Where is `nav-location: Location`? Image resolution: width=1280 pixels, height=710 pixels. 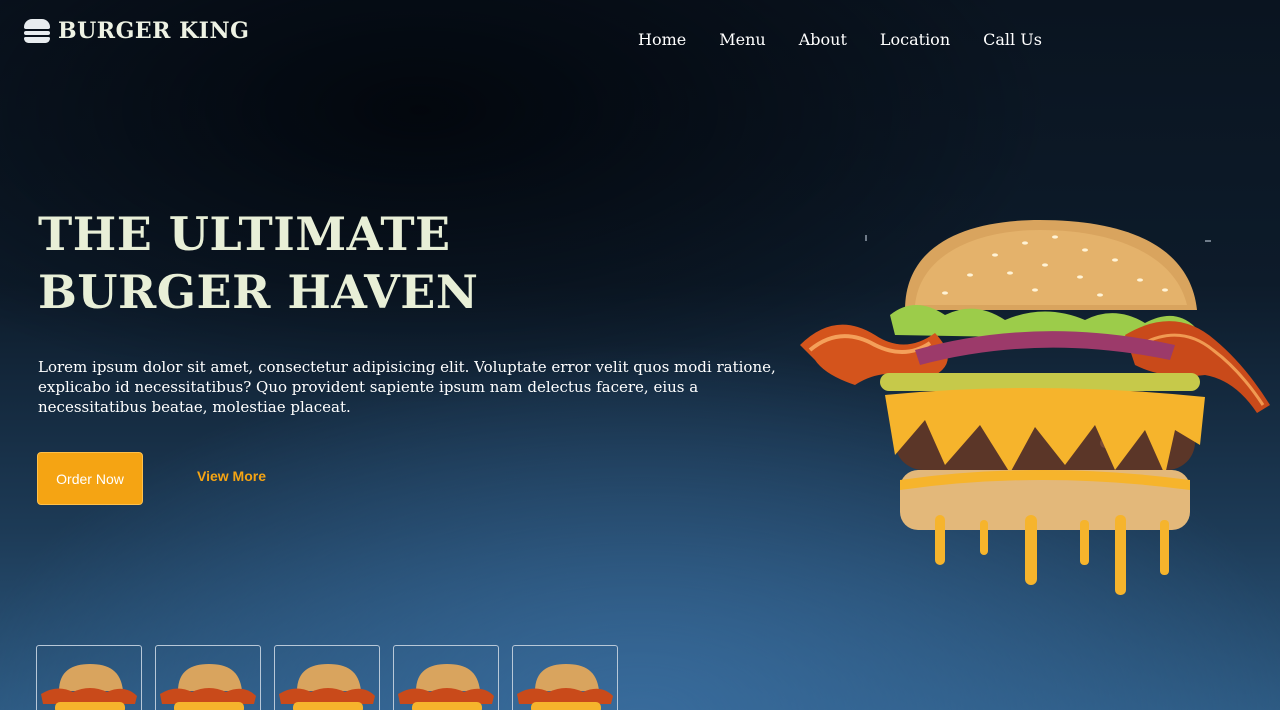
nav-location: Location is located at coordinates (915, 39).